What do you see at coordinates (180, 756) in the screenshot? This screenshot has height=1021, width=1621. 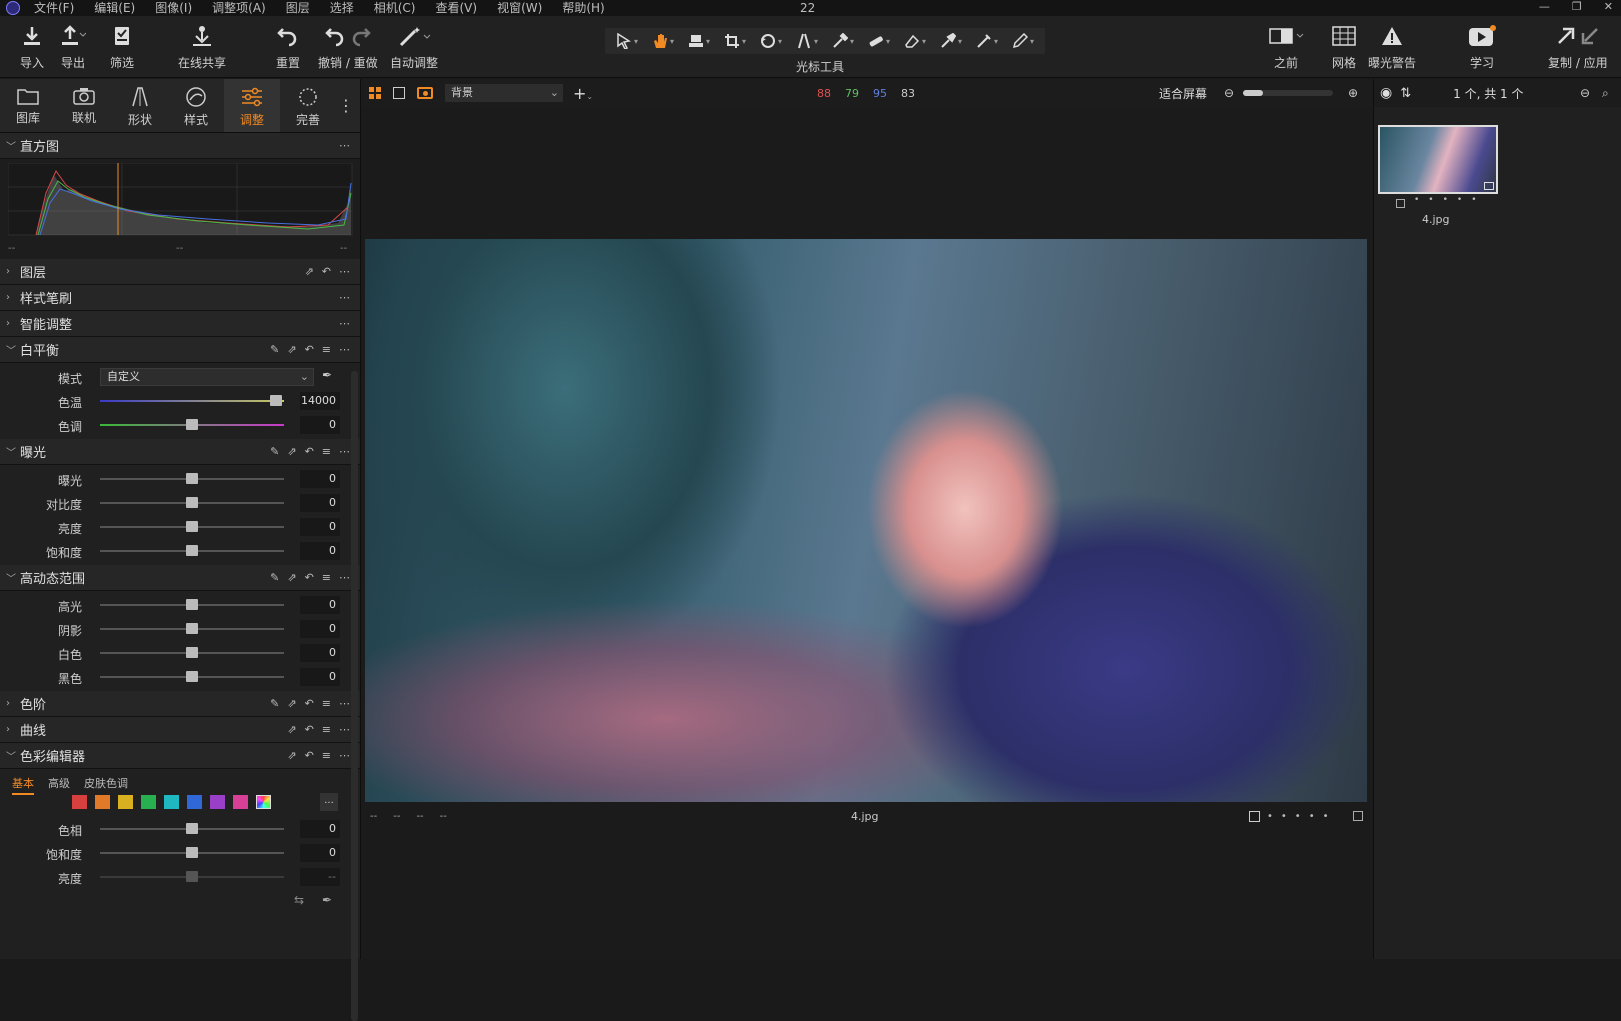 I see `section-color-editor: ﹀ 色彩编辑器 ⇗ ↶ ≡ ⋯` at bounding box center [180, 756].